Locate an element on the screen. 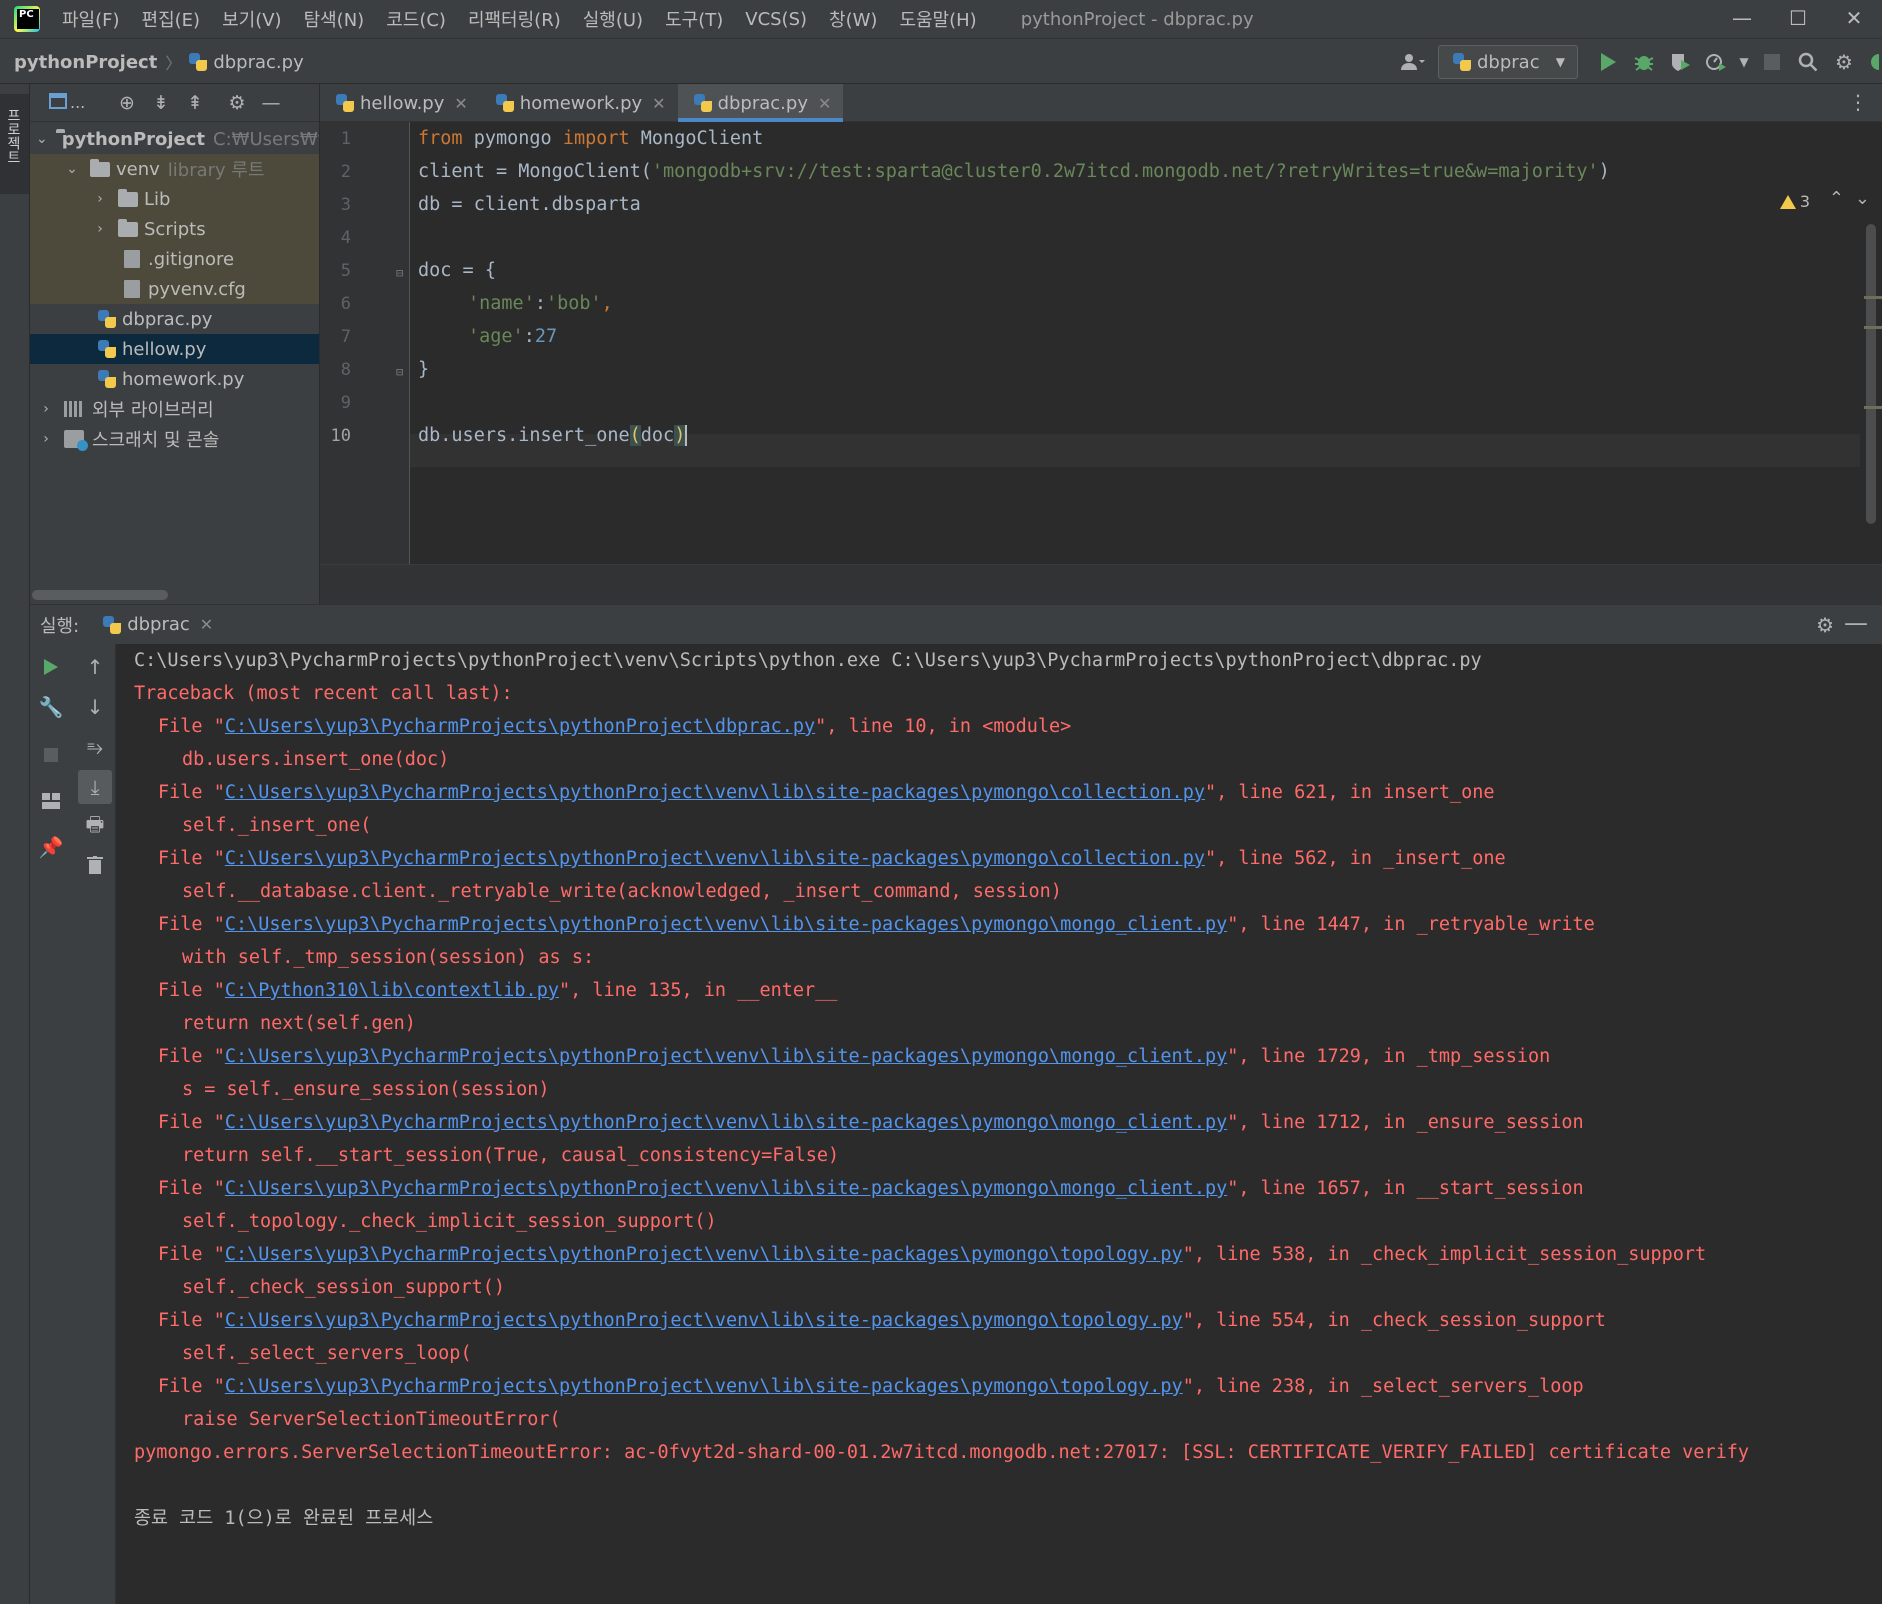  profile-icon is located at coordinates (1716, 62).